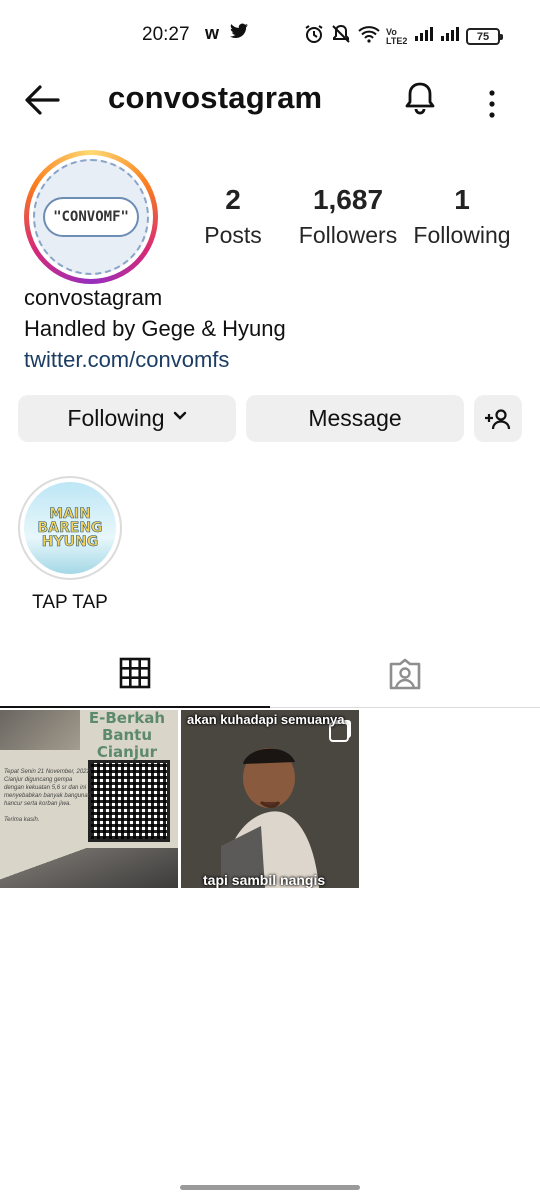 The image size is (540, 1200). What do you see at coordinates (166, 34) in the screenshot?
I see `status-time: 20:27` at bounding box center [166, 34].